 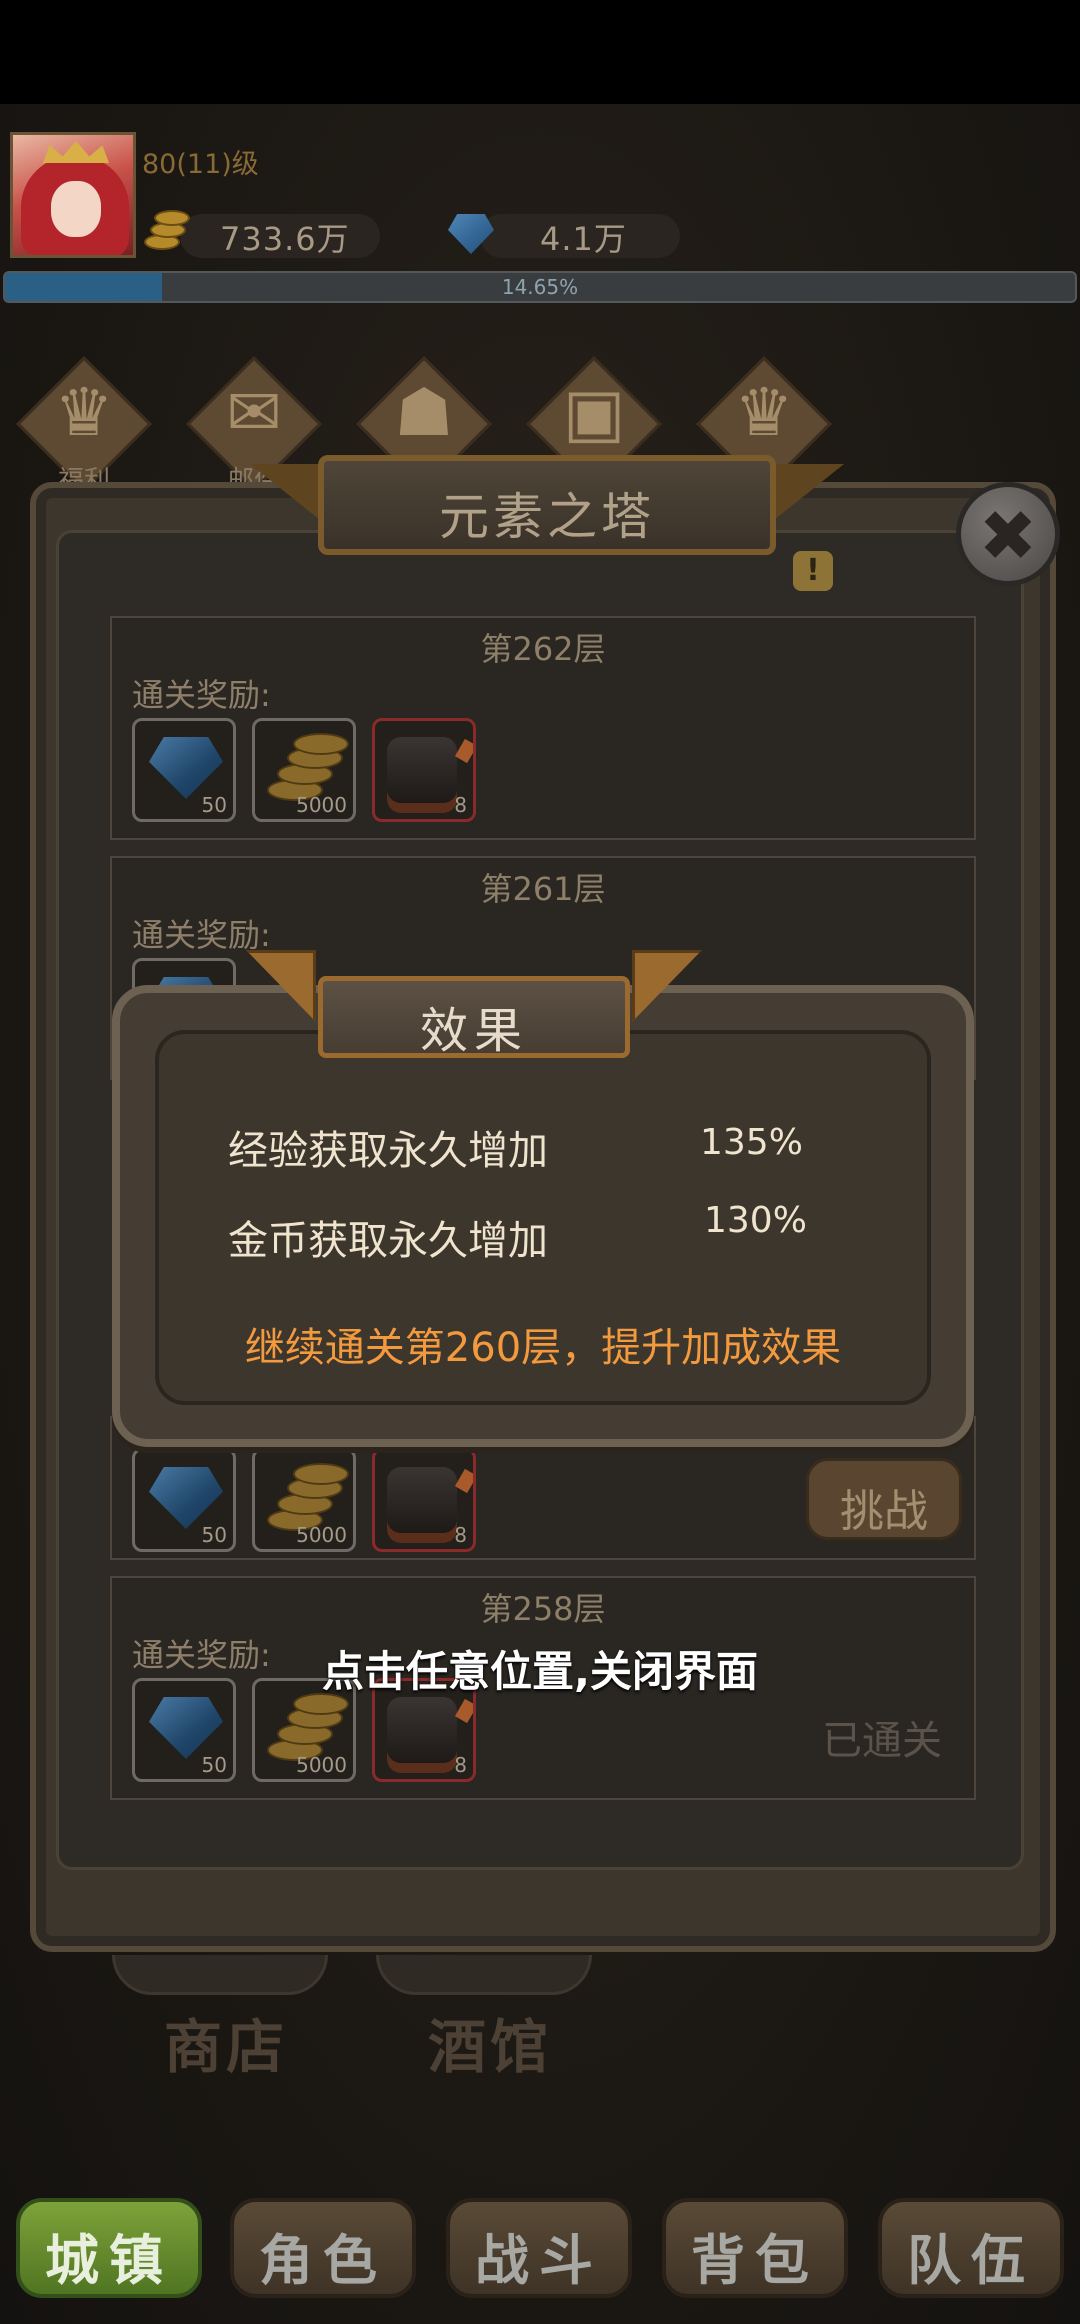 I want to click on nav-team: 队伍, so click(x=971, y=2248).